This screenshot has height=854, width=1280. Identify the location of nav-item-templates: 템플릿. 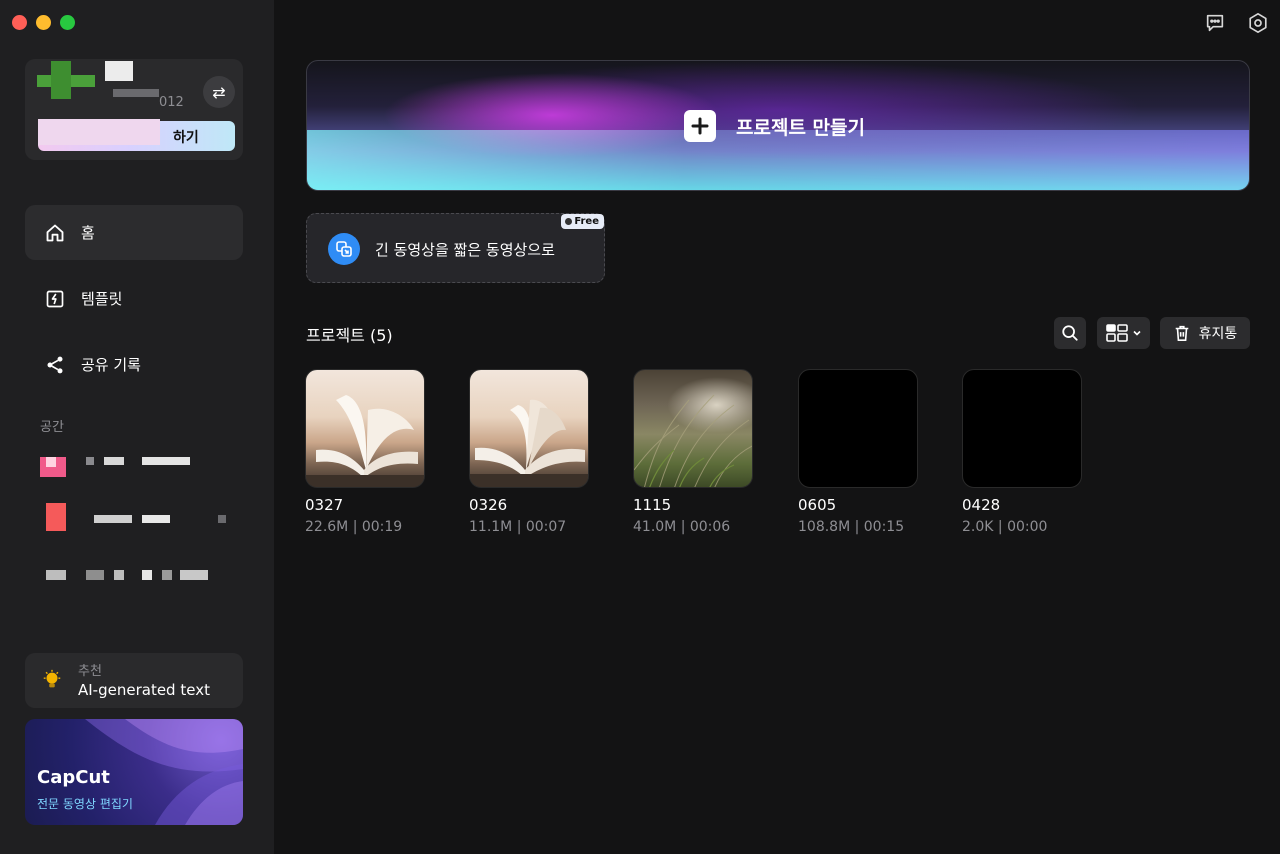
(134, 298).